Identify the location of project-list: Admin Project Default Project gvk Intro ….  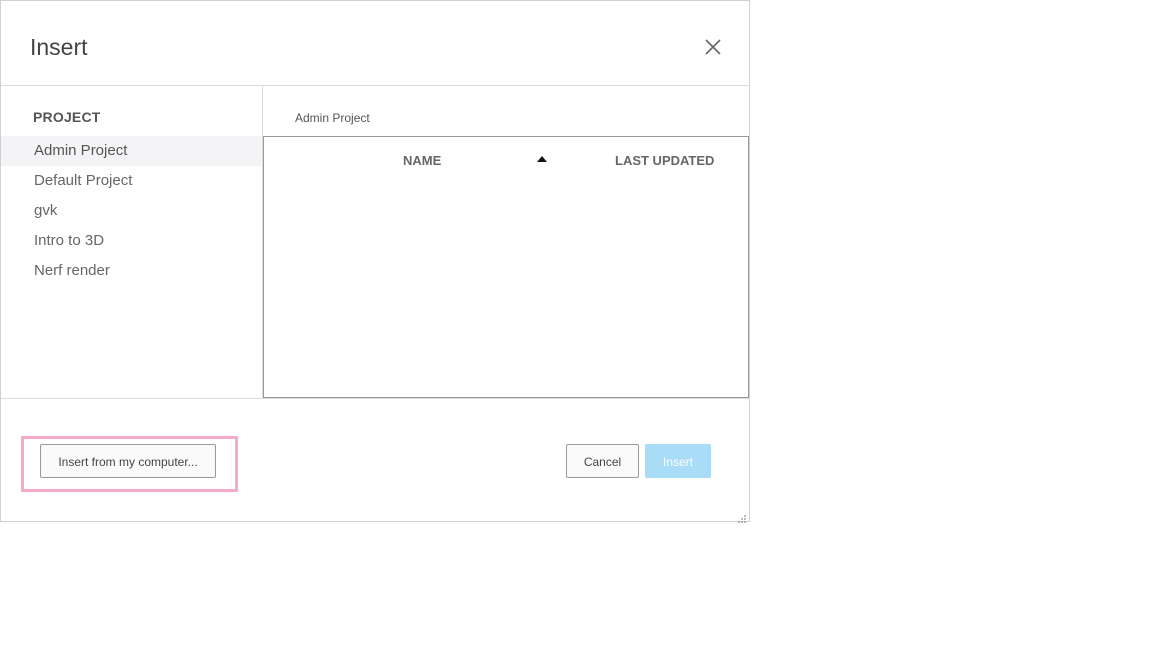
(131, 211).